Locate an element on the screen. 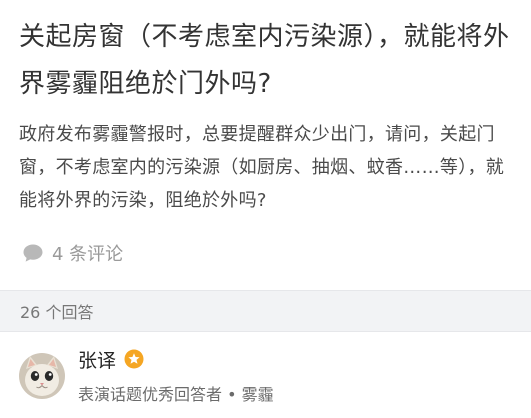 This screenshot has width=531, height=418. author-description: 表演话题优秀回答者 • 雾霾 is located at coordinates (176, 394).